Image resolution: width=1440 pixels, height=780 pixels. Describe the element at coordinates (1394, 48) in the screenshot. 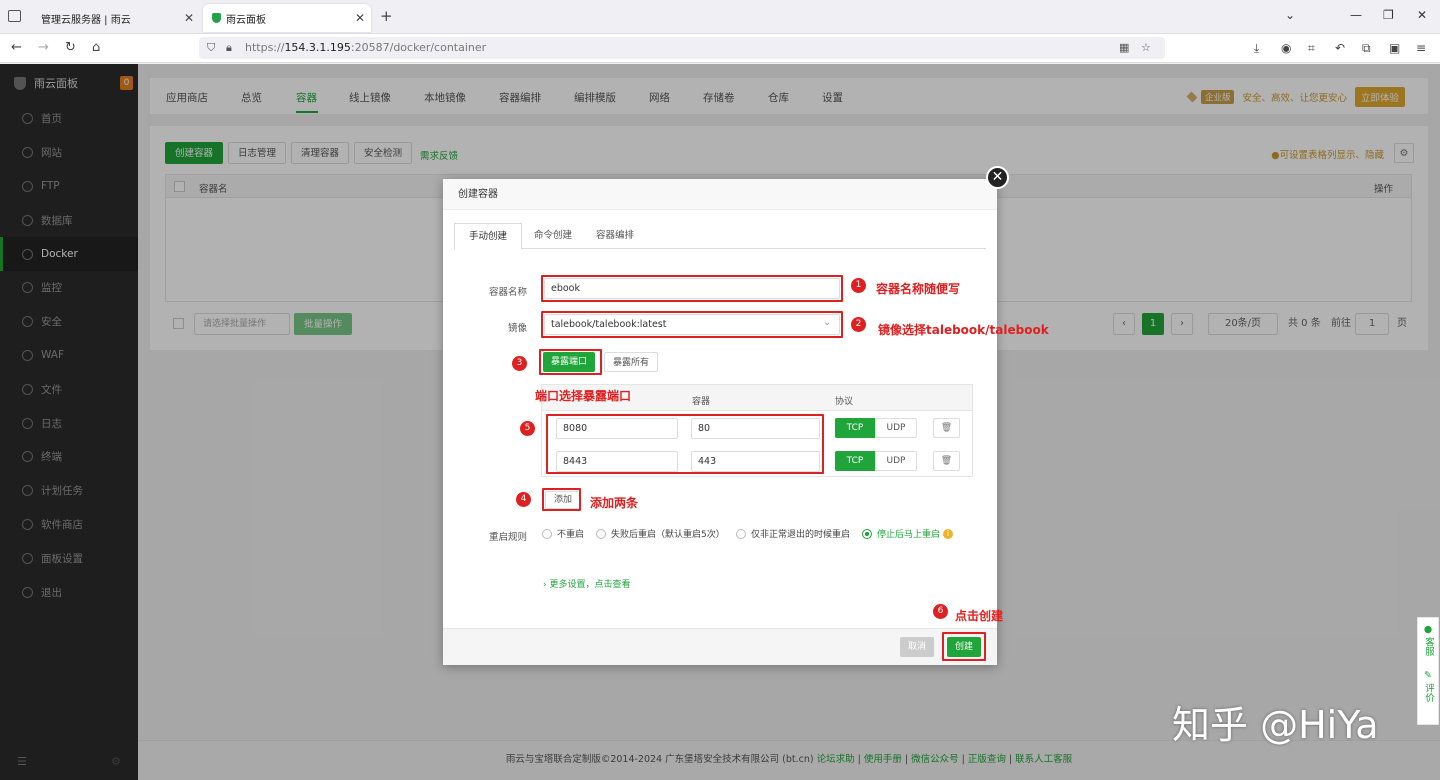

I see `sidebar-toggle-icon: ▣` at that location.